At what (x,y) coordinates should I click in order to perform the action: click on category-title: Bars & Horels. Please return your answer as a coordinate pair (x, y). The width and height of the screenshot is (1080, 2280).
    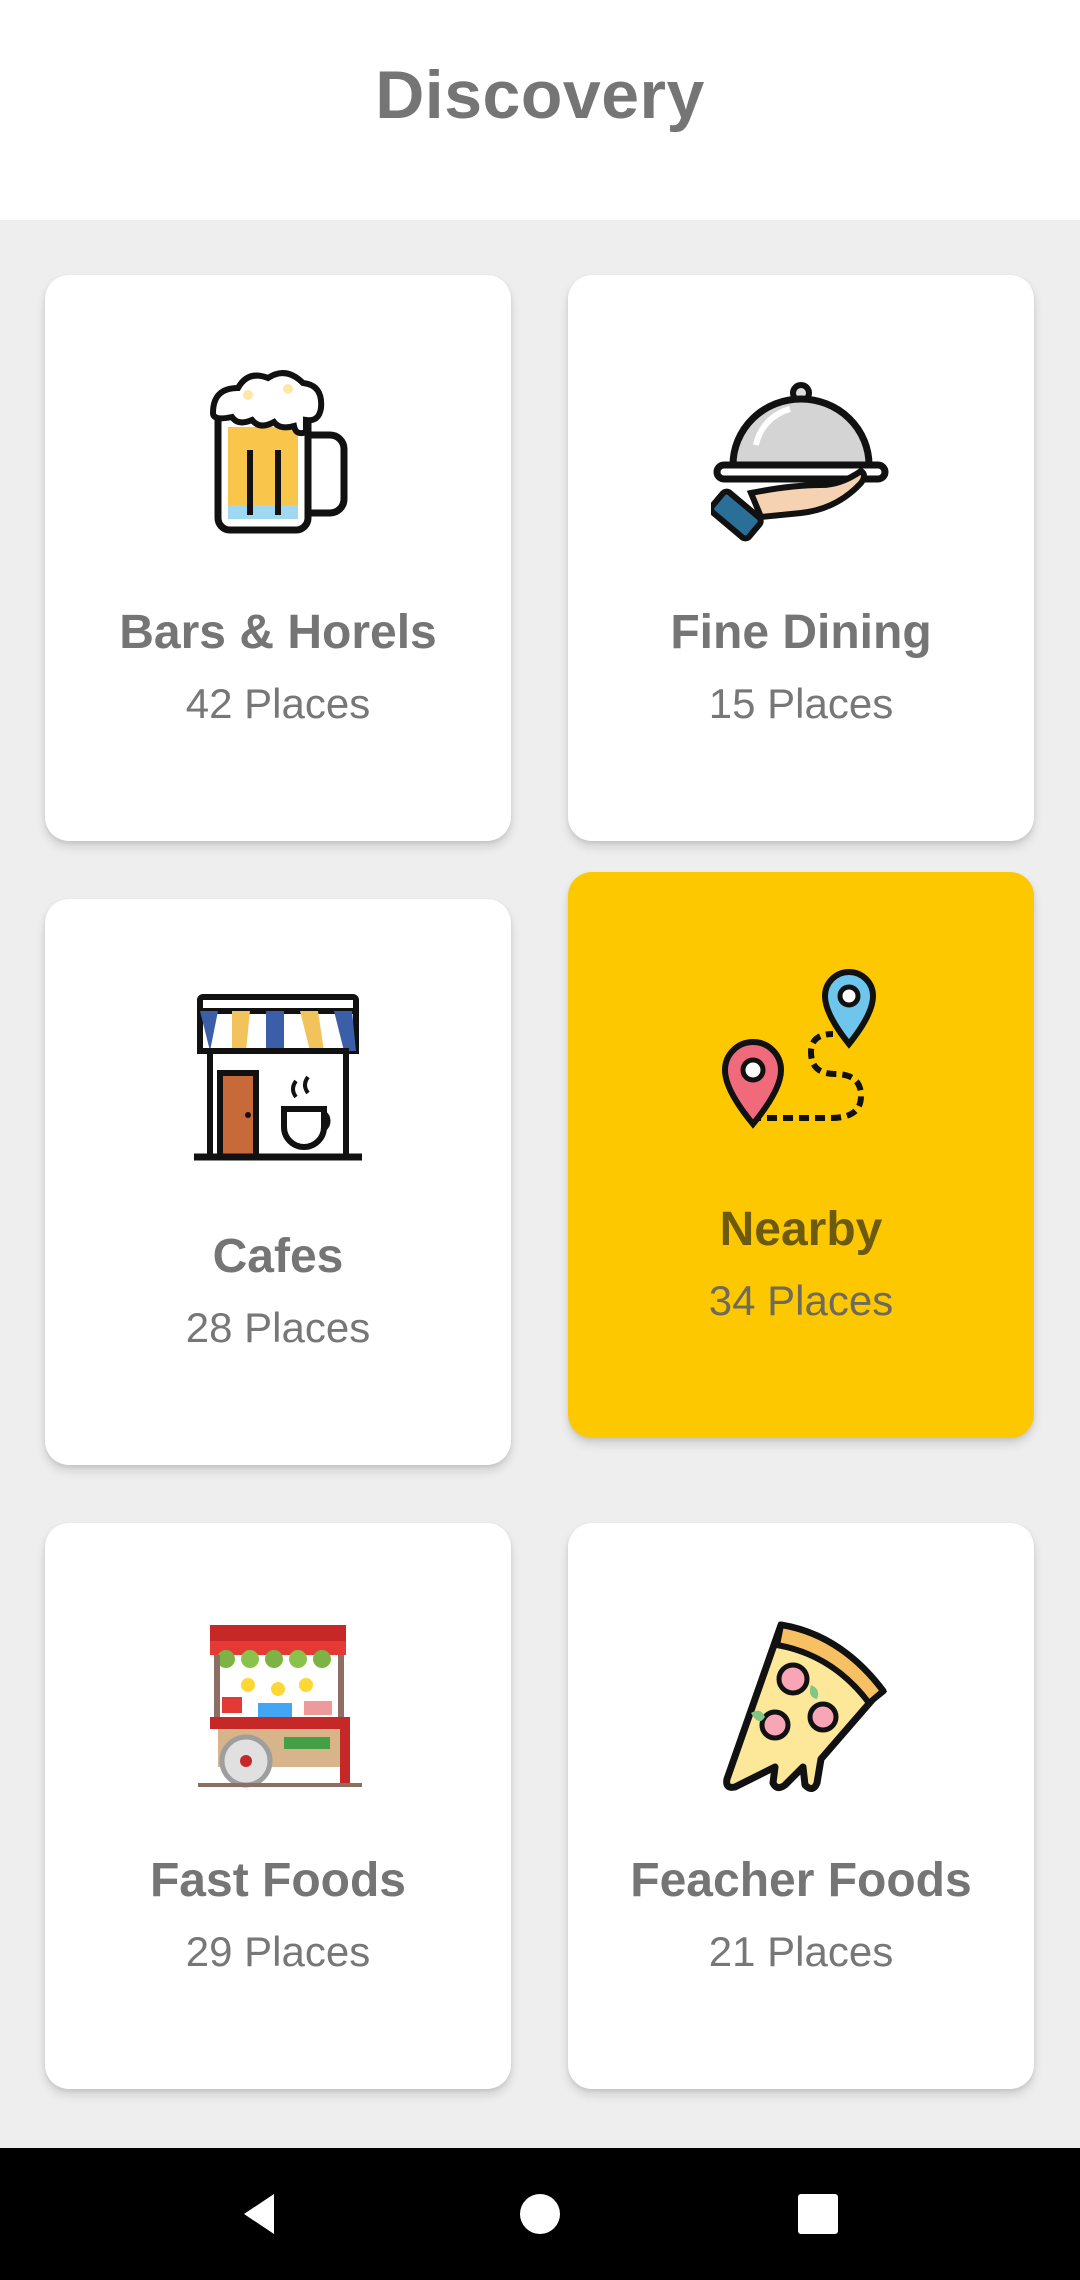
    Looking at the image, I should click on (278, 632).